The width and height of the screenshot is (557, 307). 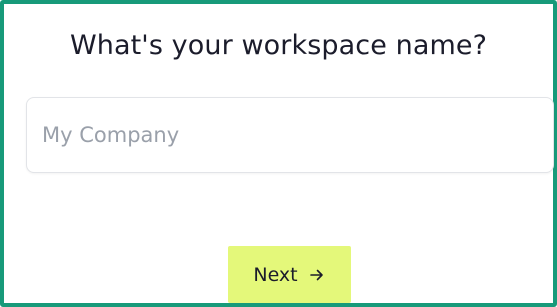 I want to click on next-button: Next, so click(x=289, y=274).